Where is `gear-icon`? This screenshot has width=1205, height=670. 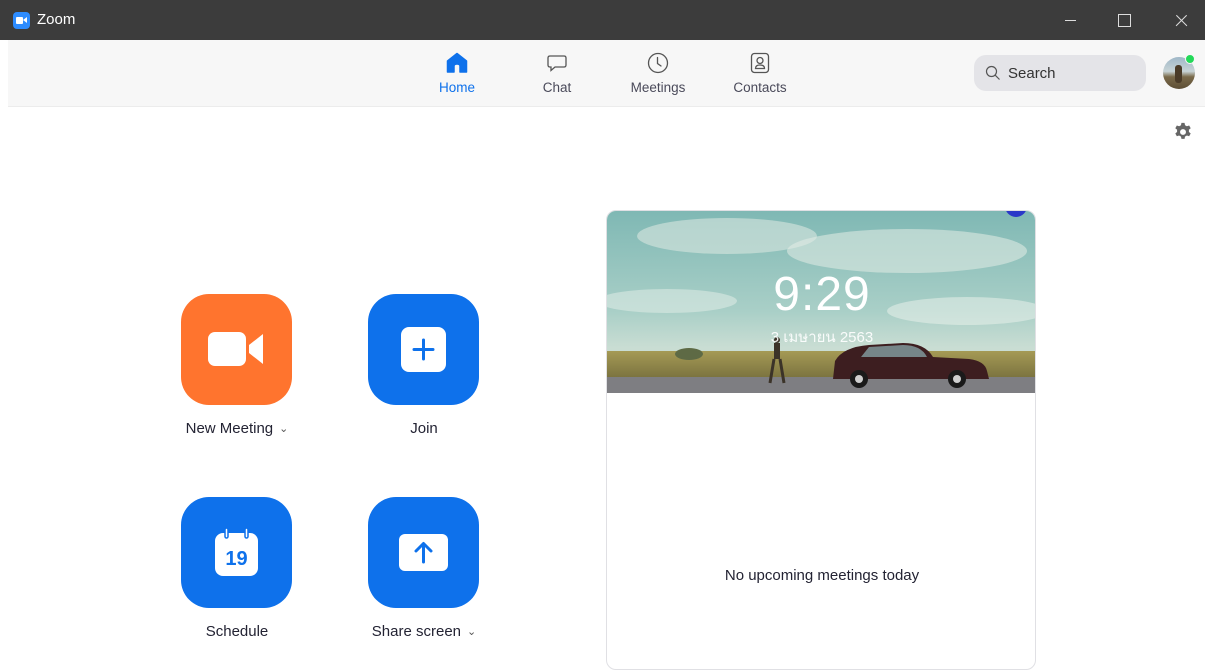
gear-icon is located at coordinates (1183, 132).